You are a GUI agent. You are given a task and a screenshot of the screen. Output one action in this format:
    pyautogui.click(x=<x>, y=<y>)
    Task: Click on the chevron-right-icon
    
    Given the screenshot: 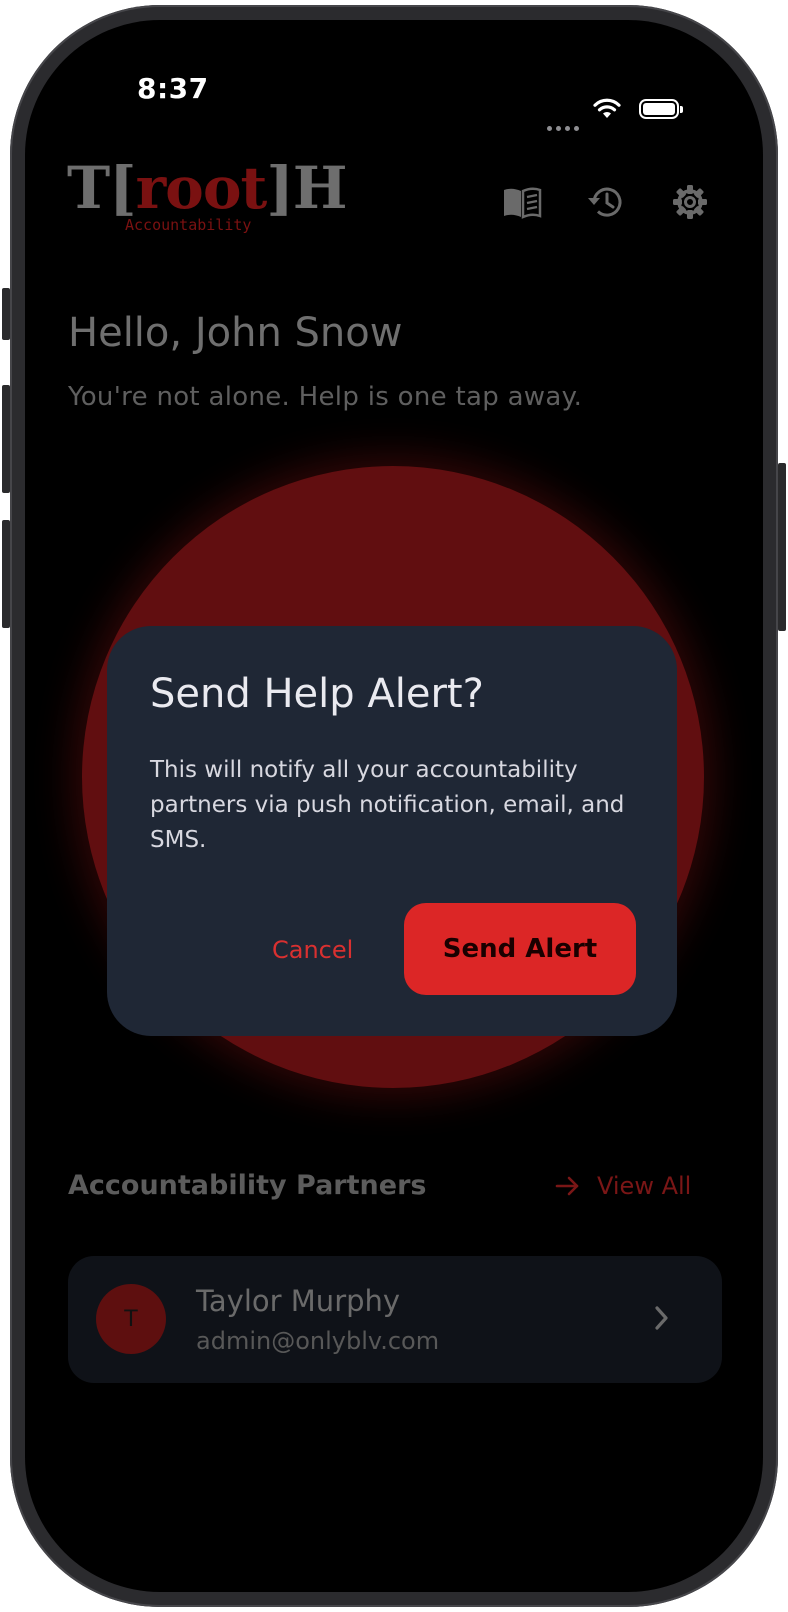 What is the action you would take?
    pyautogui.click(x=661, y=1318)
    